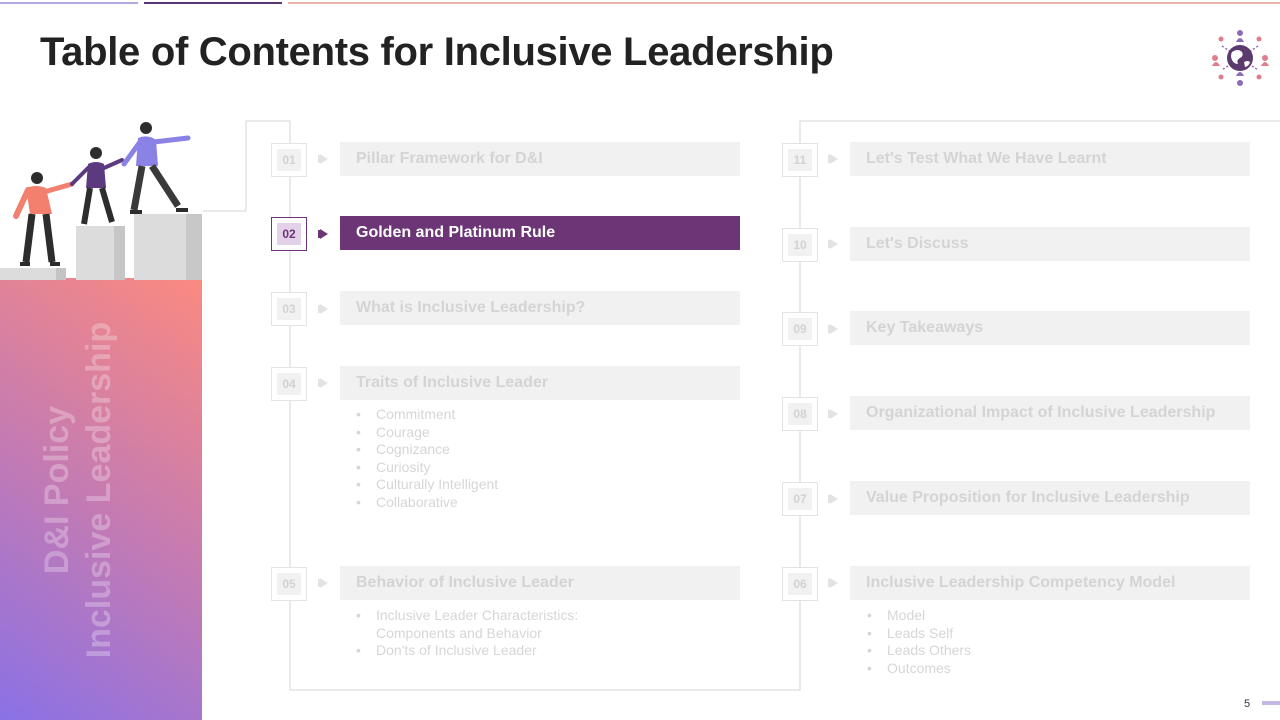 Image resolution: width=1280 pixels, height=720 pixels. I want to click on toc-item-behavior-inclusive-leader: Behavior of Inclusive Leader, so click(540, 583).